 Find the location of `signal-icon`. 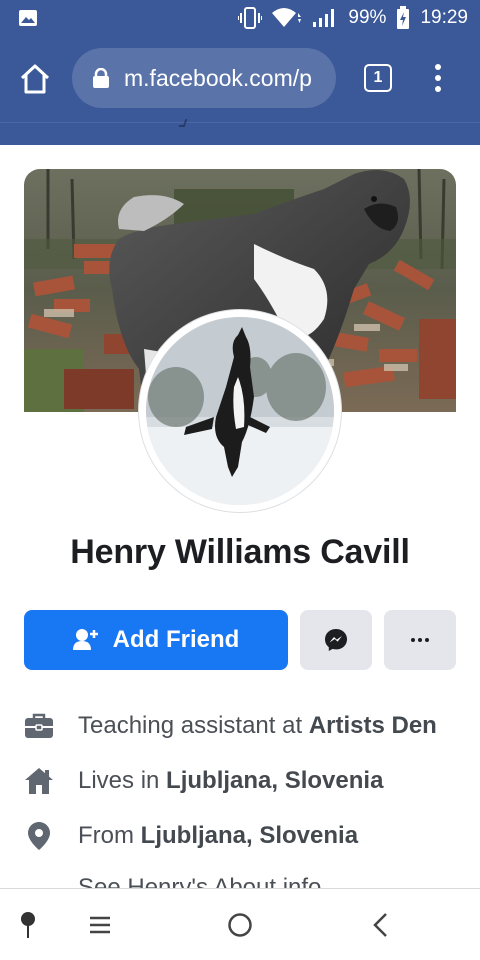

signal-icon is located at coordinates (324, 18).